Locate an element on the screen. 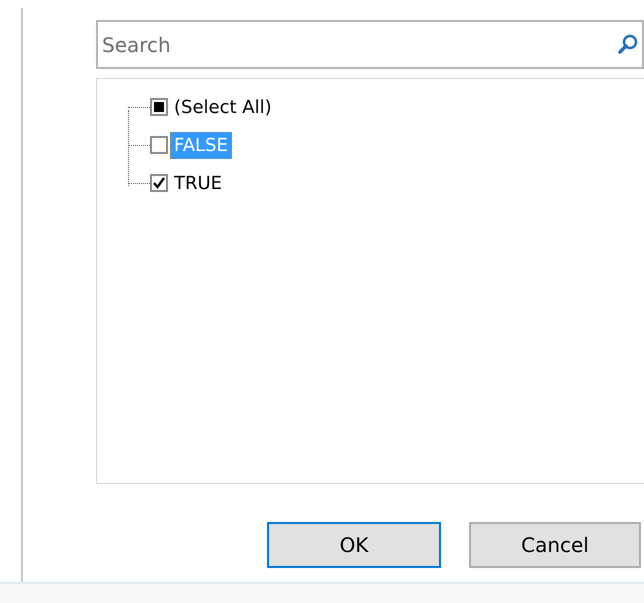 This screenshot has height=603, width=644. option-label: (Select All) is located at coordinates (223, 107).